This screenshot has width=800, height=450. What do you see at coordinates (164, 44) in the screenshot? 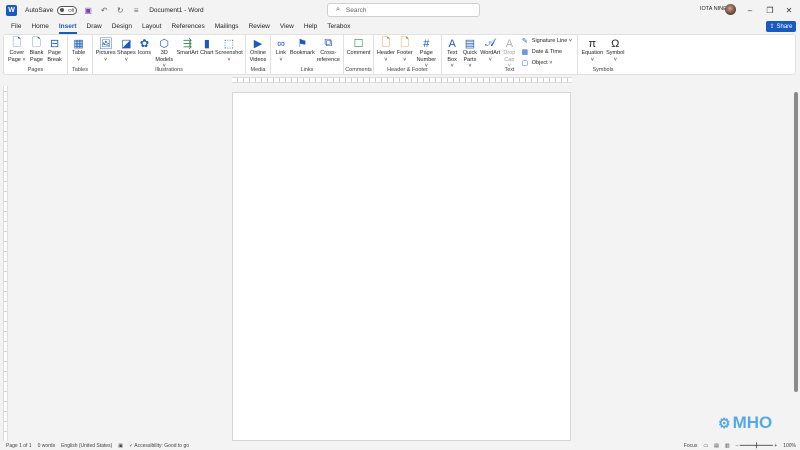
I see `cube-icon: ⬡` at bounding box center [164, 44].